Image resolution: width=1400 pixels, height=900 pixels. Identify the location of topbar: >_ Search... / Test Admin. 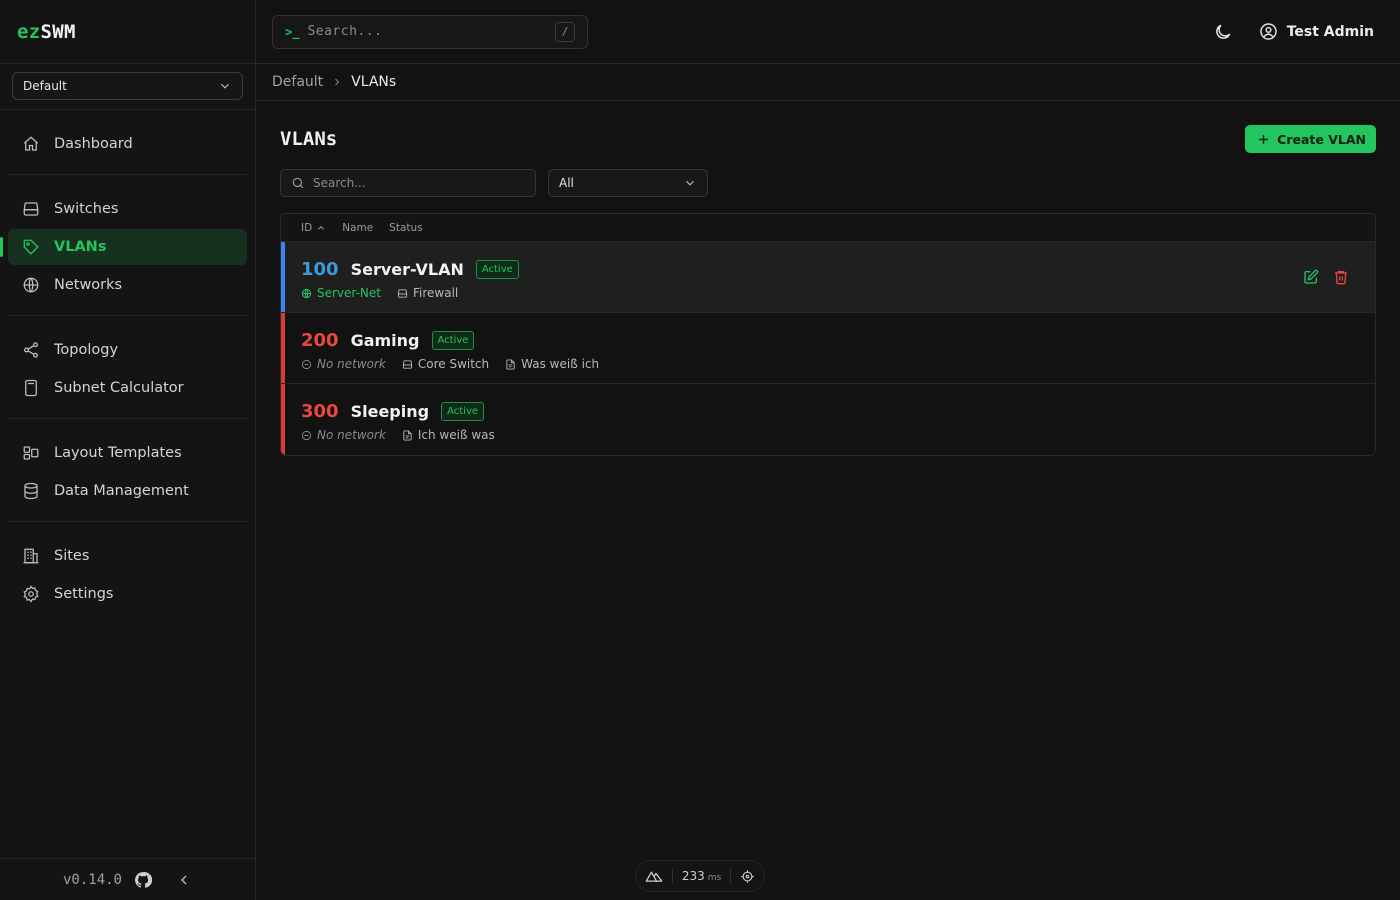
(828, 32).